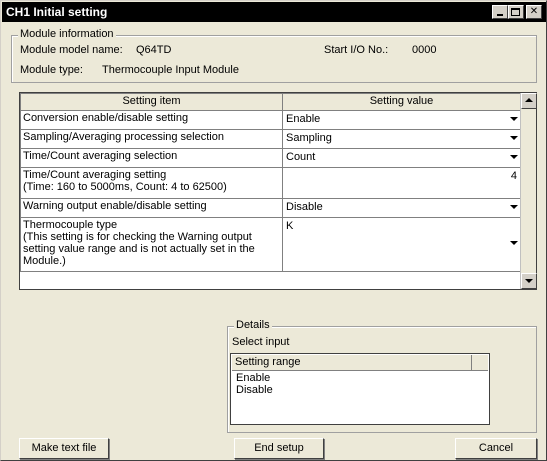 This screenshot has width=547, height=461. Describe the element at coordinates (261, 342) in the screenshot. I see `select-input-label: Select input` at that location.